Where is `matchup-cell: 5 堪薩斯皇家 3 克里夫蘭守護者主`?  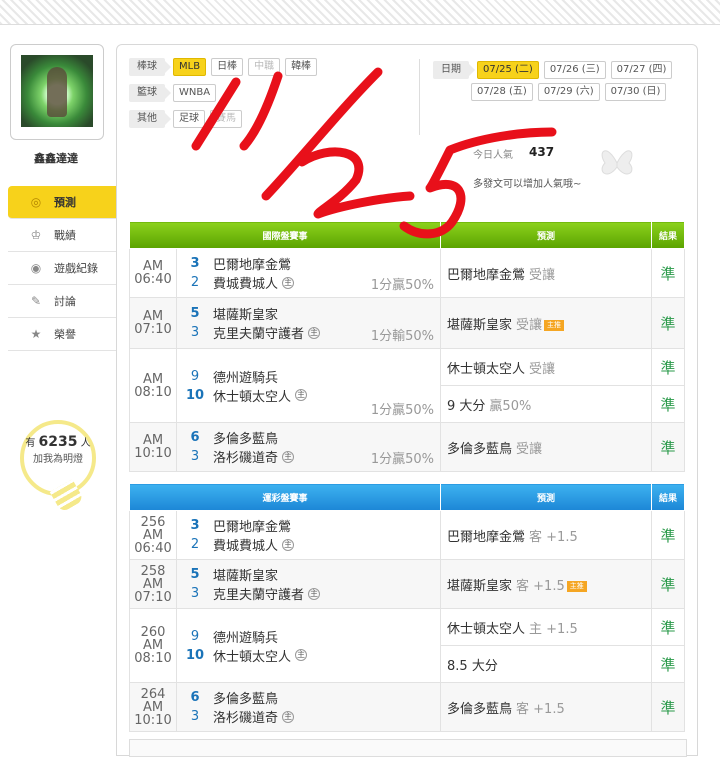 matchup-cell: 5 堪薩斯皇家 3 克里夫蘭守護者主 is located at coordinates (308, 584).